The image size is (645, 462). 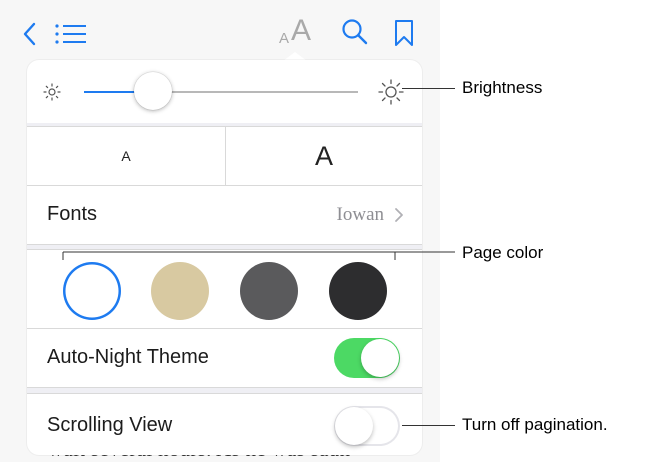 I want to click on decrease-font-size-button: A, so click(x=126, y=156).